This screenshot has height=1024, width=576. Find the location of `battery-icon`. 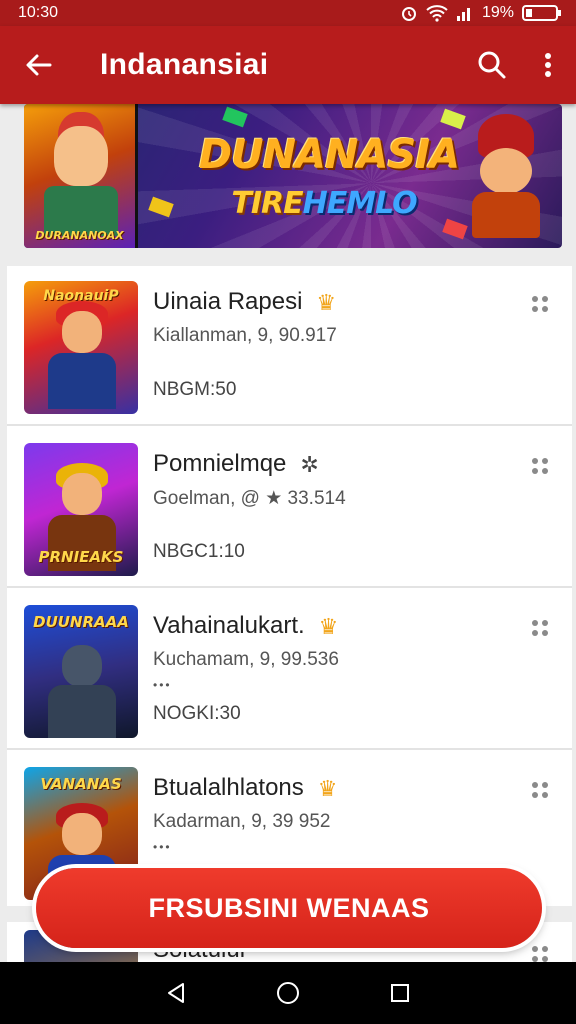

battery-icon is located at coordinates (542, 13).